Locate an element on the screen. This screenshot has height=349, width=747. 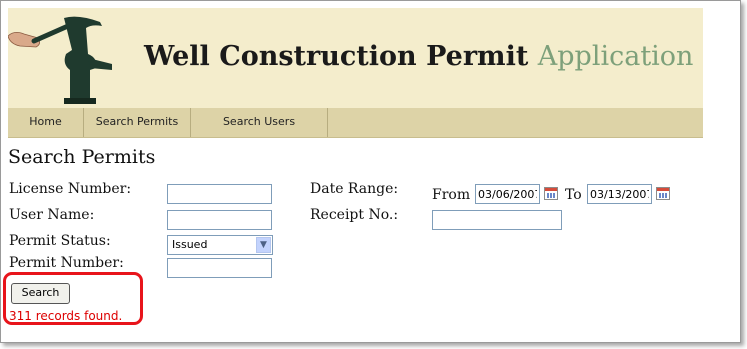
page-title: Search Permits is located at coordinates (82, 157).